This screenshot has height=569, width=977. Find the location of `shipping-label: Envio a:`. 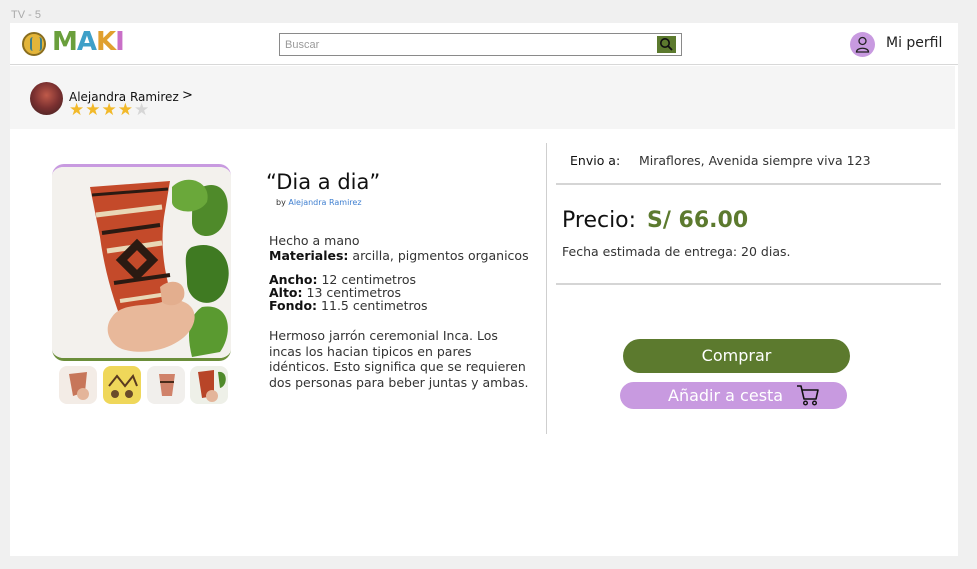

shipping-label: Envio a: is located at coordinates (595, 160).